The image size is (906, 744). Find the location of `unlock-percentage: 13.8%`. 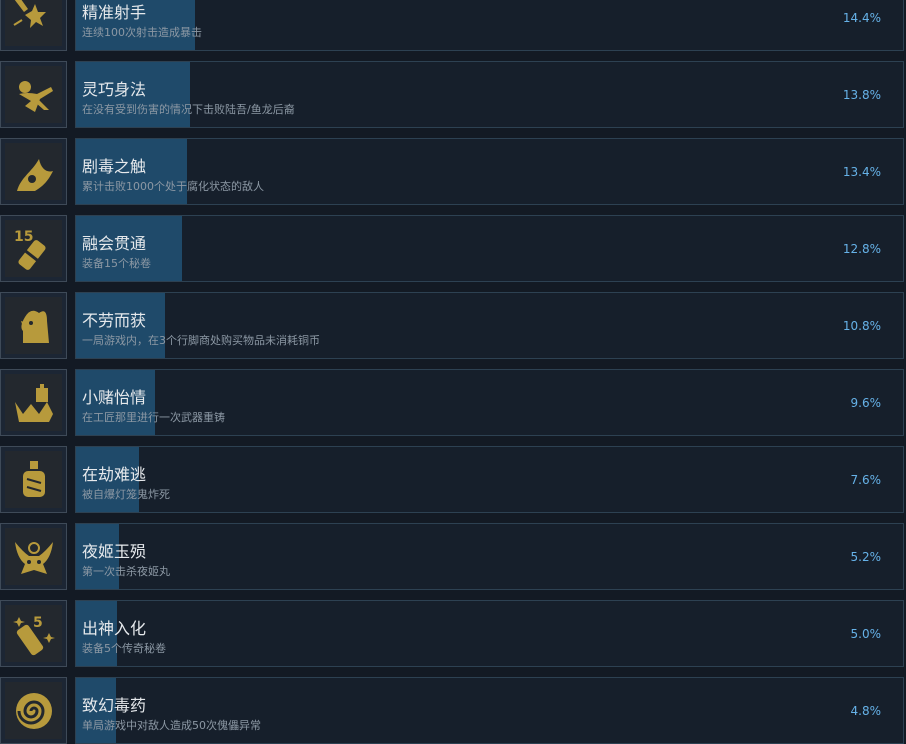

unlock-percentage: 13.8% is located at coordinates (861, 95).